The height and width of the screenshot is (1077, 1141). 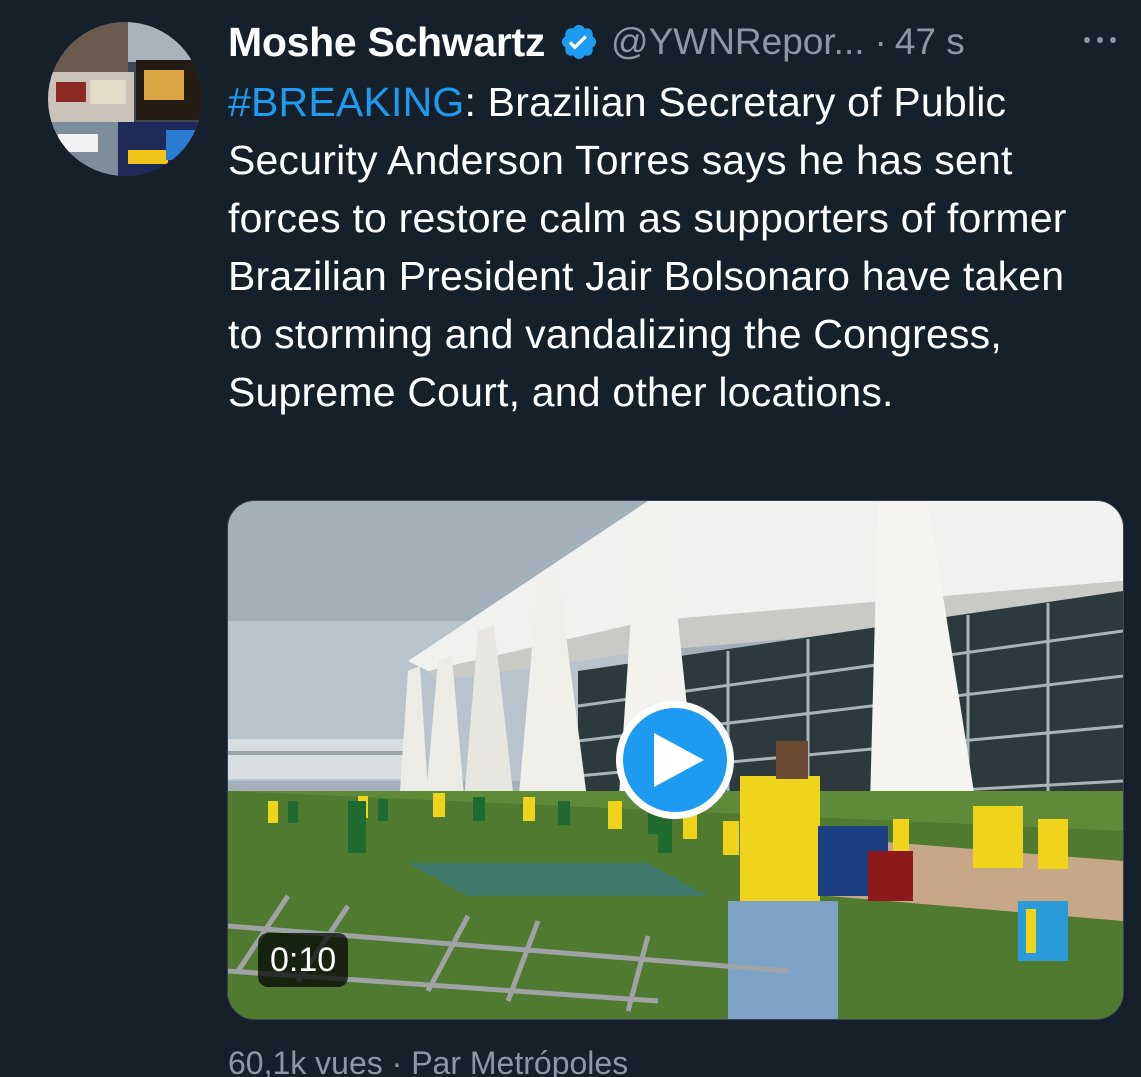 I want to click on author-name: Moshe Schwartz, so click(x=386, y=42).